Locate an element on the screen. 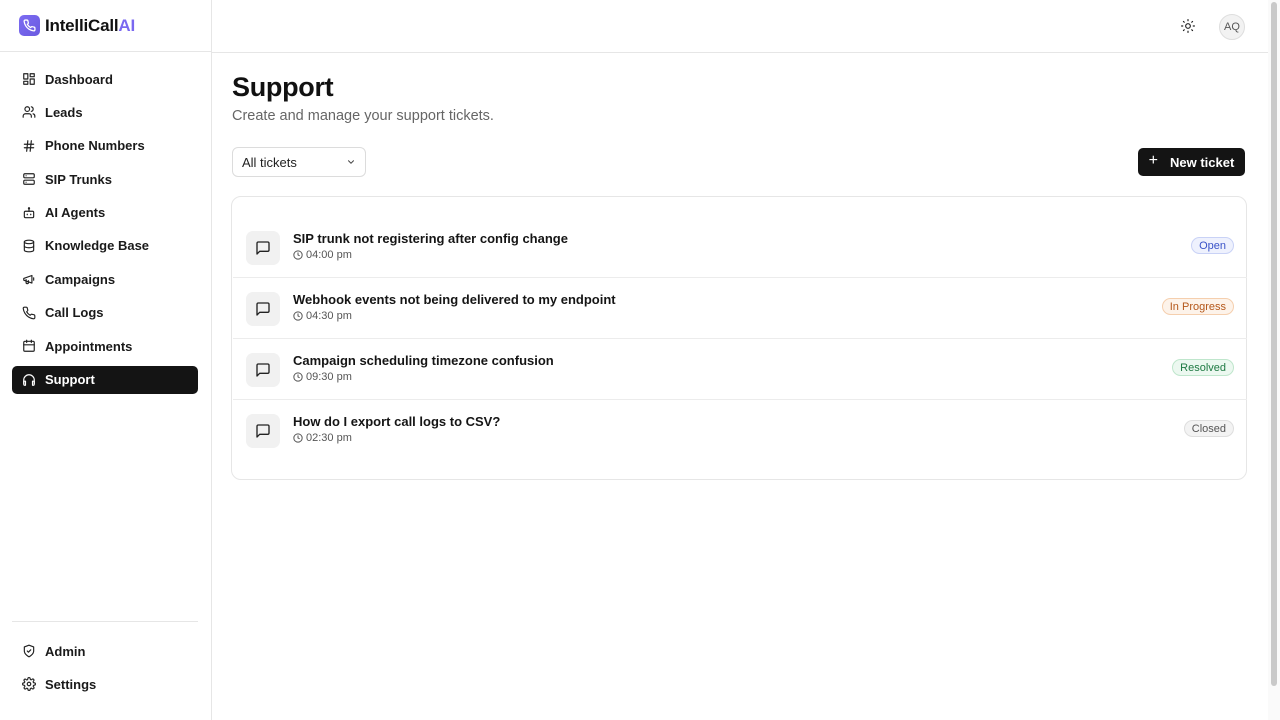  server-icon is located at coordinates (29, 179).